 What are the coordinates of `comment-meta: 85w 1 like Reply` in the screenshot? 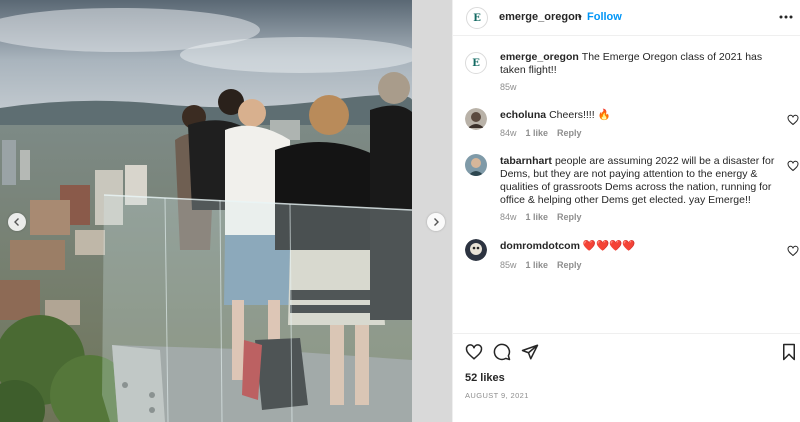 It's located at (541, 265).